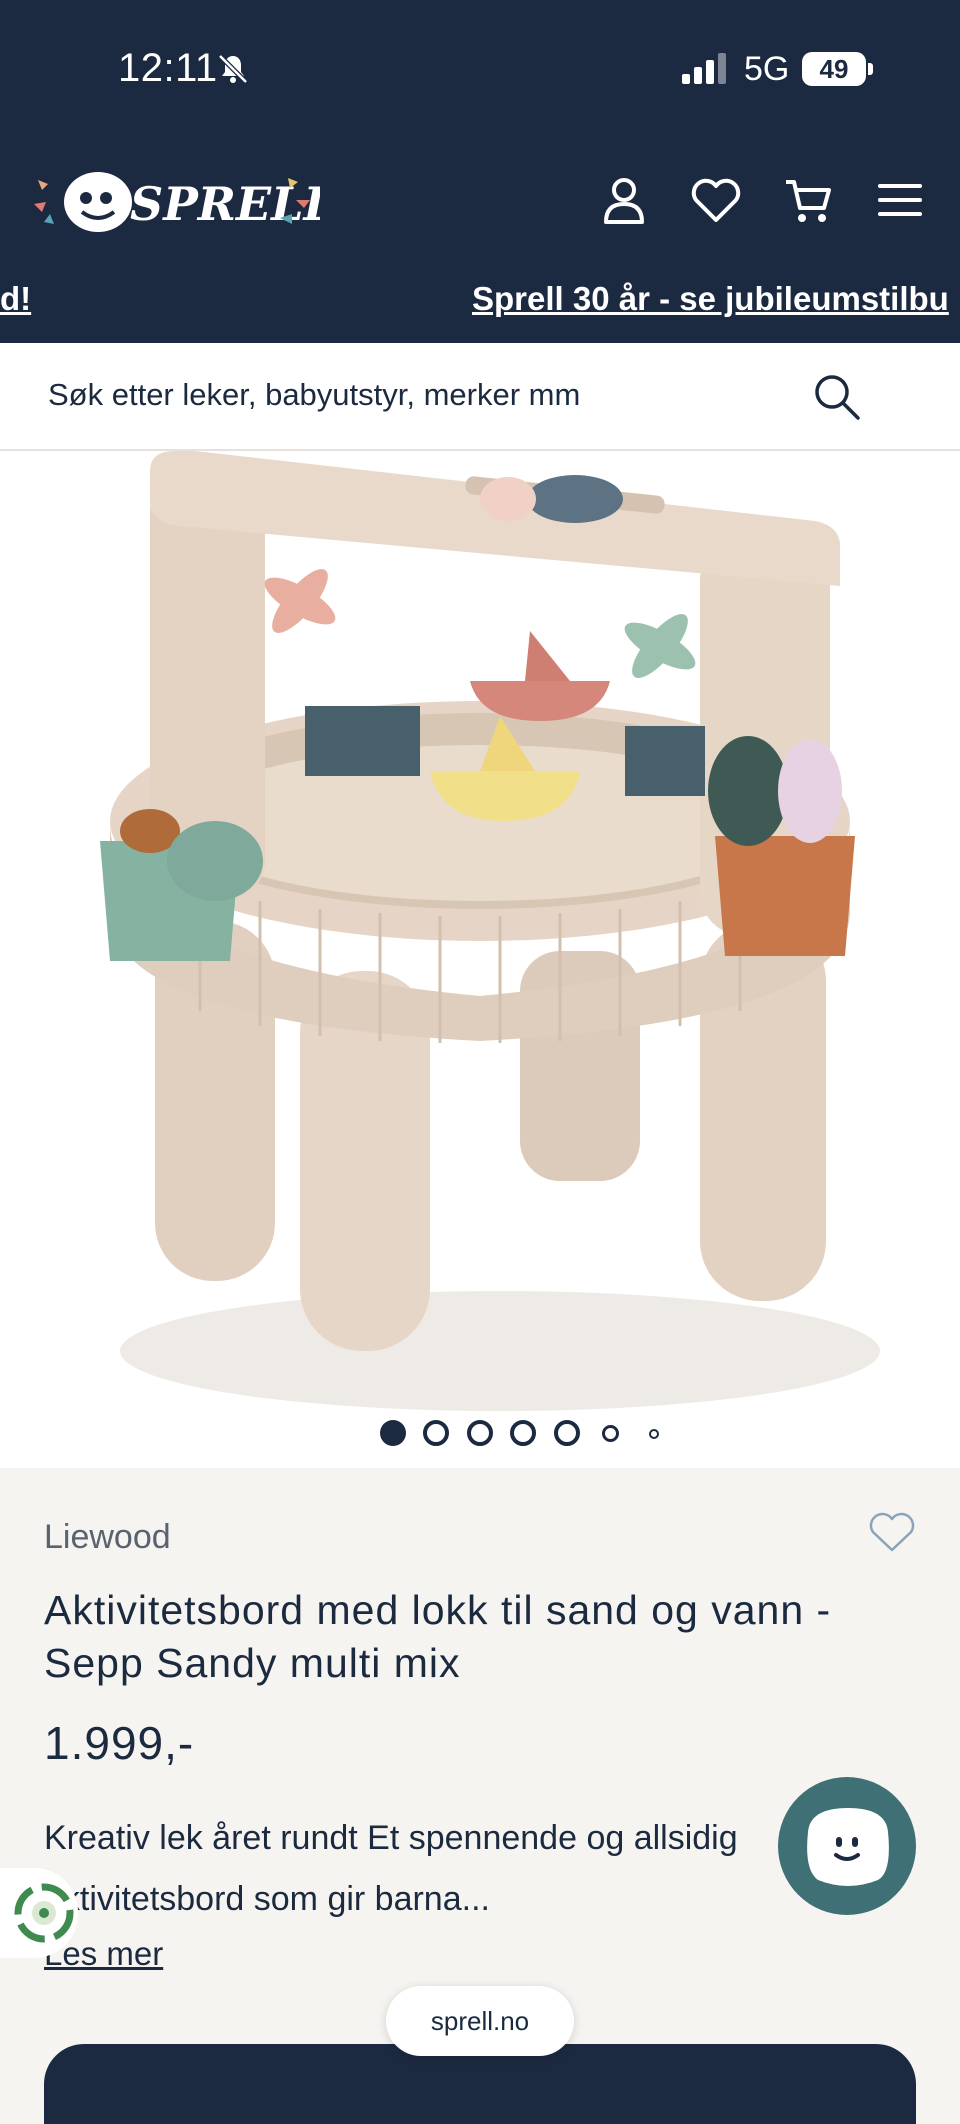 The image size is (960, 2124). I want to click on chat-smiley-icon, so click(848, 1847).